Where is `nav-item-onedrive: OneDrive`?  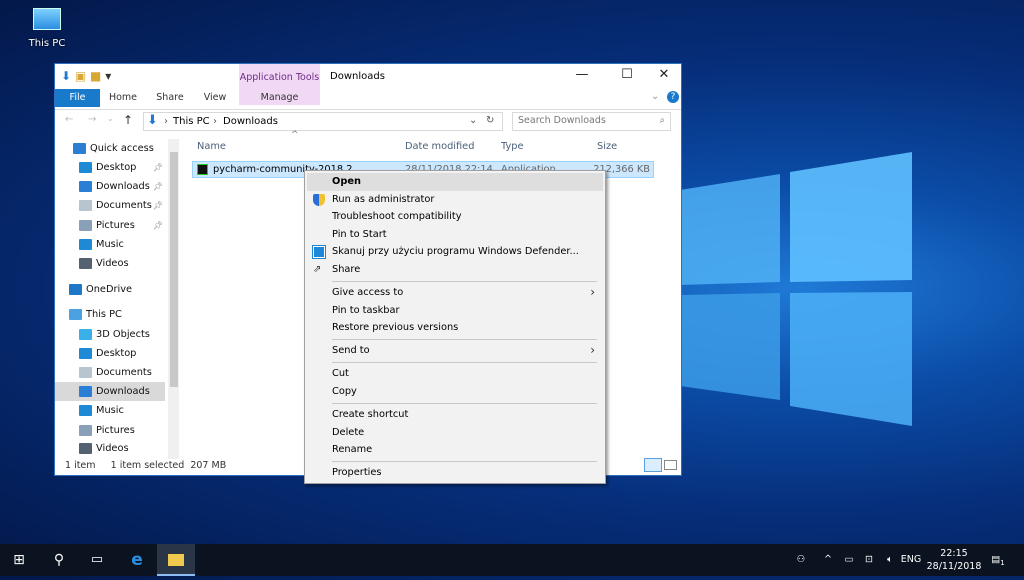
nav-item-onedrive: OneDrive is located at coordinates (110, 289).